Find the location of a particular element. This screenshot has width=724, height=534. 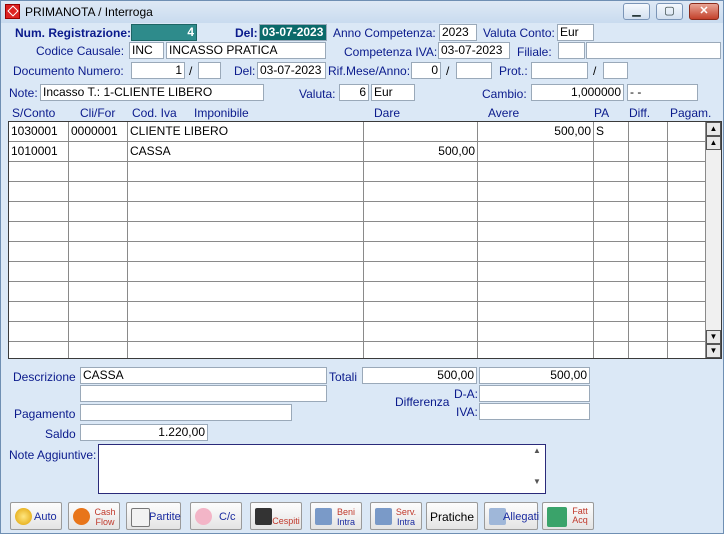

serv-intra-button: Serv. Intra is located at coordinates (396, 516).